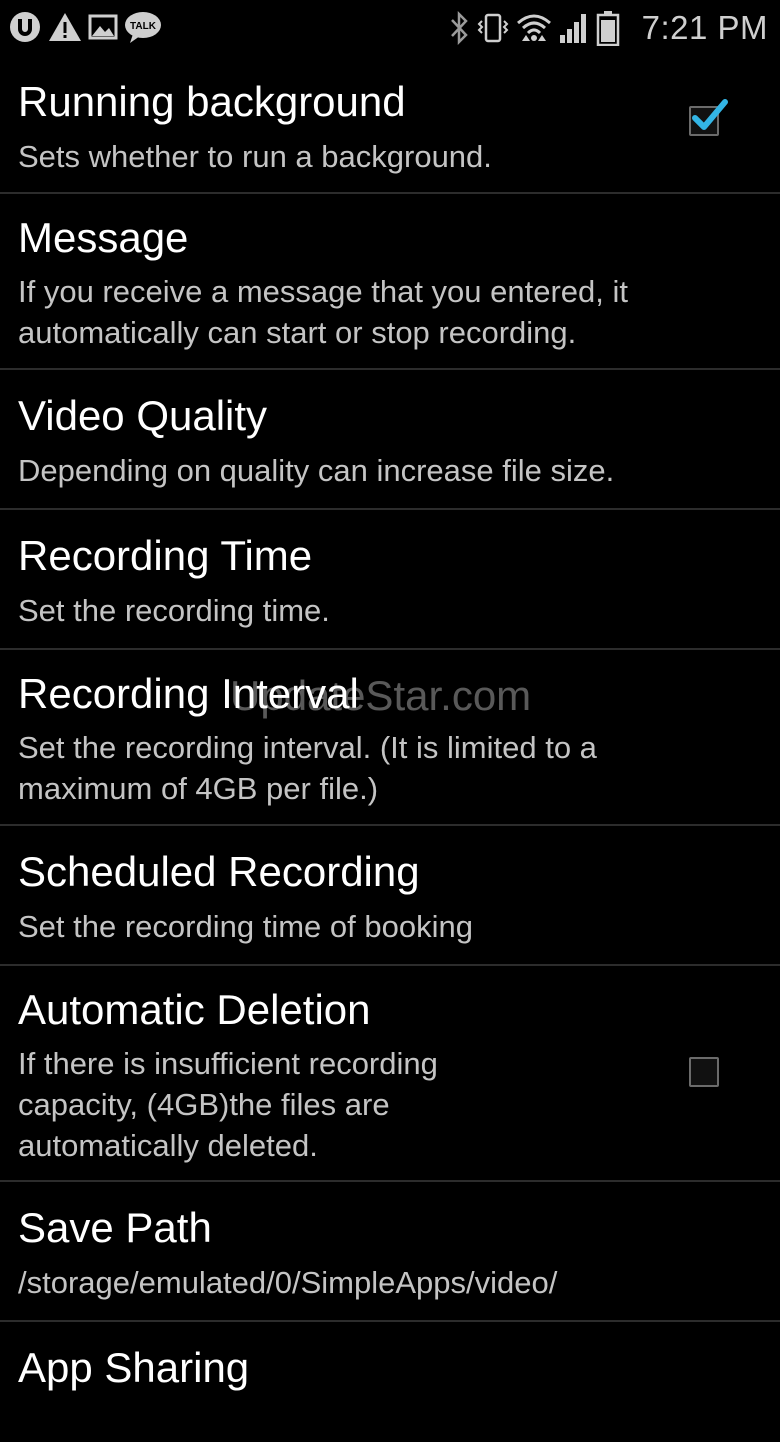  I want to click on signal-icon, so click(574, 28).